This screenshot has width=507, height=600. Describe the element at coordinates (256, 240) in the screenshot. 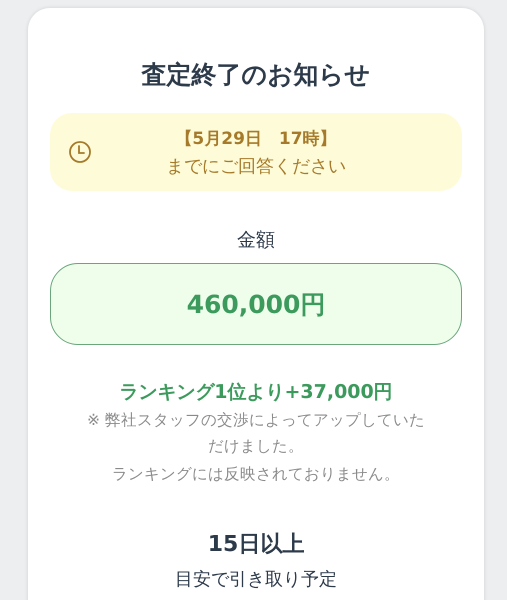

I see `amount-label: 金額` at that location.